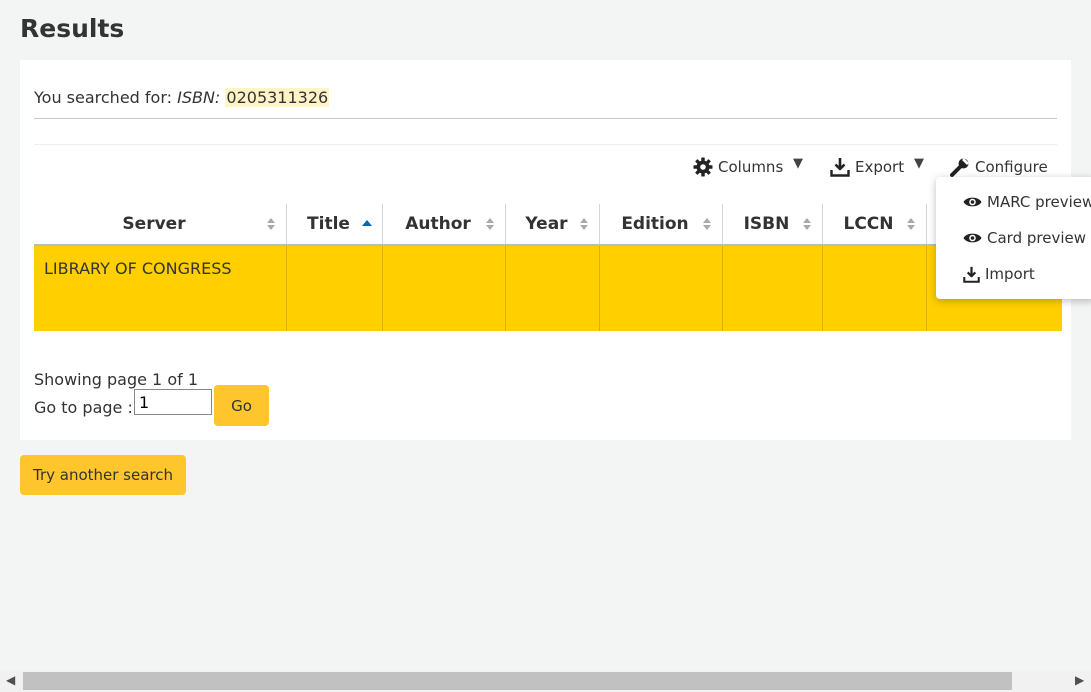 This screenshot has width=1091, height=692. I want to click on menu-item-label: Import, so click(1010, 274).